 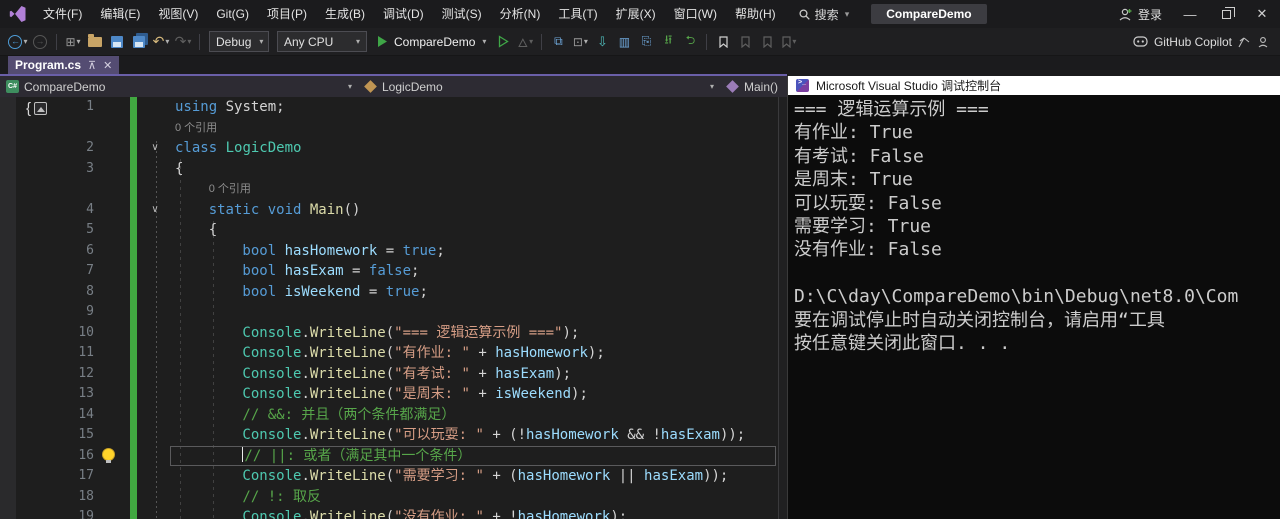 What do you see at coordinates (389, 169) in the screenshot?
I see `code-line: 3{` at bounding box center [389, 169].